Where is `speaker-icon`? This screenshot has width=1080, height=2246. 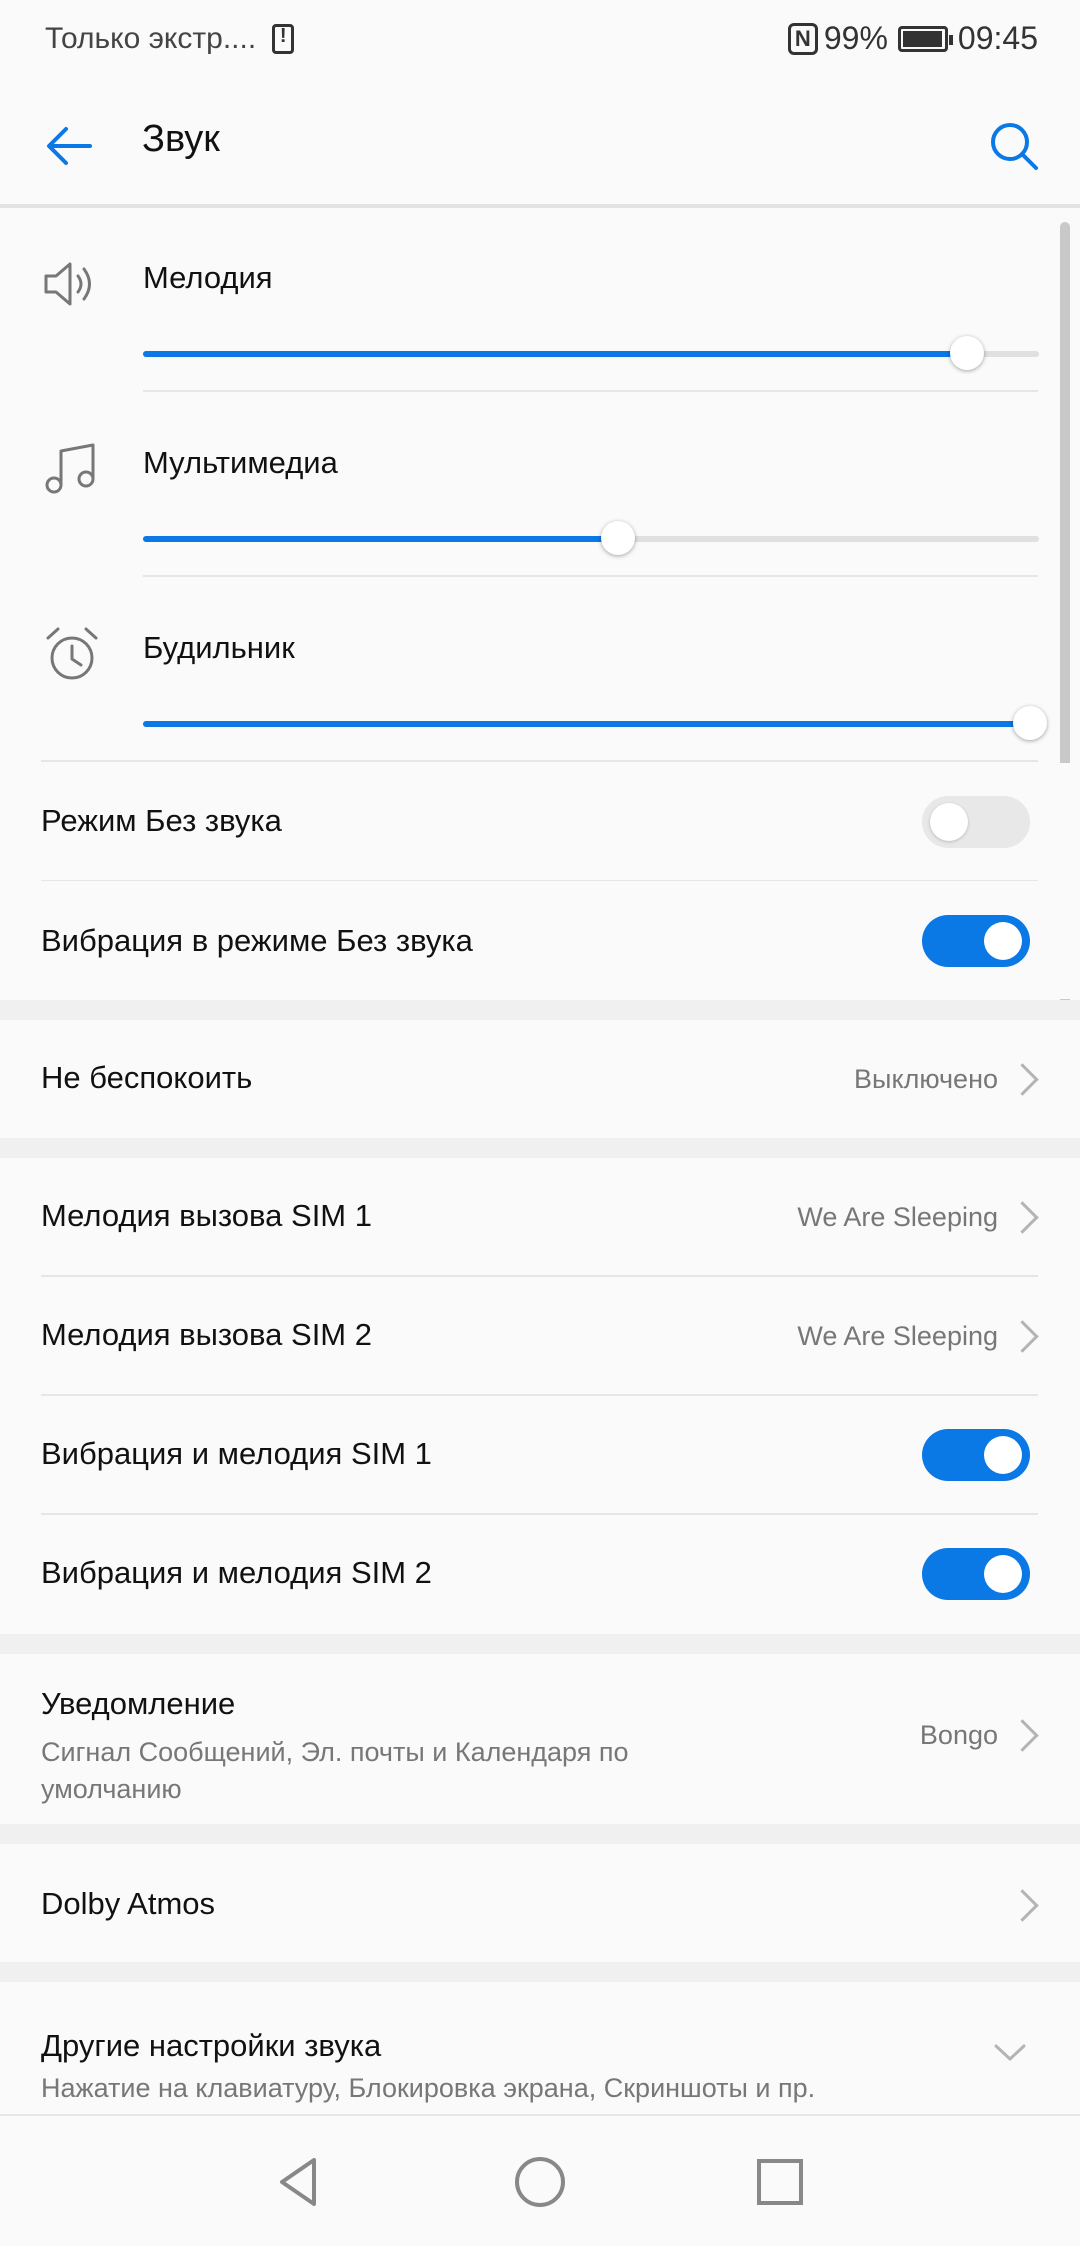 speaker-icon is located at coordinates (67, 284).